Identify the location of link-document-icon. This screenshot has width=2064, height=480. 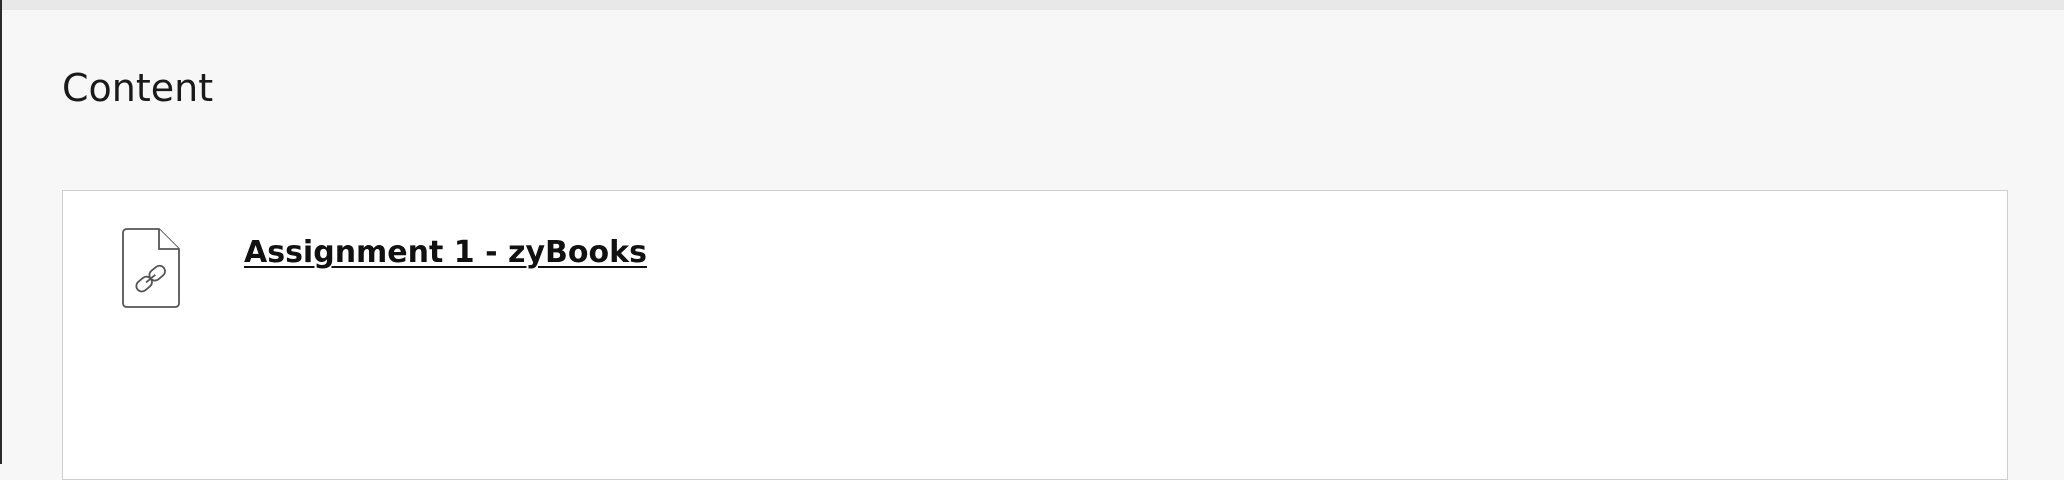
(151, 268).